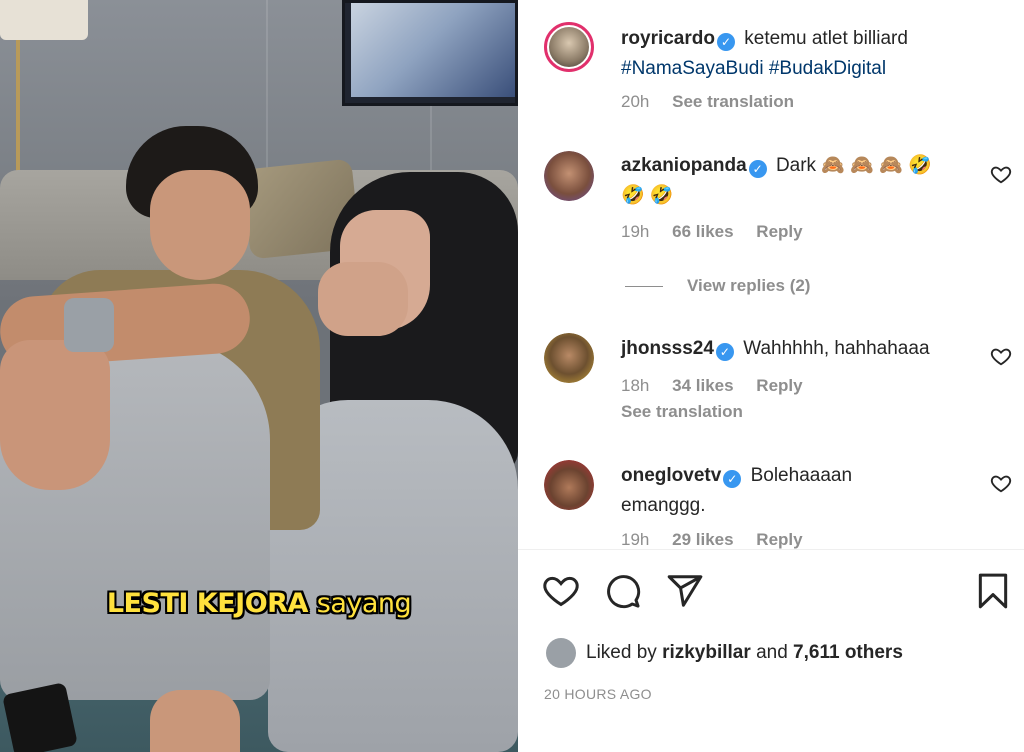 This screenshot has width=1024, height=752. I want to click on caption-text-bold: LESTI KEJORA, so click(207, 603).